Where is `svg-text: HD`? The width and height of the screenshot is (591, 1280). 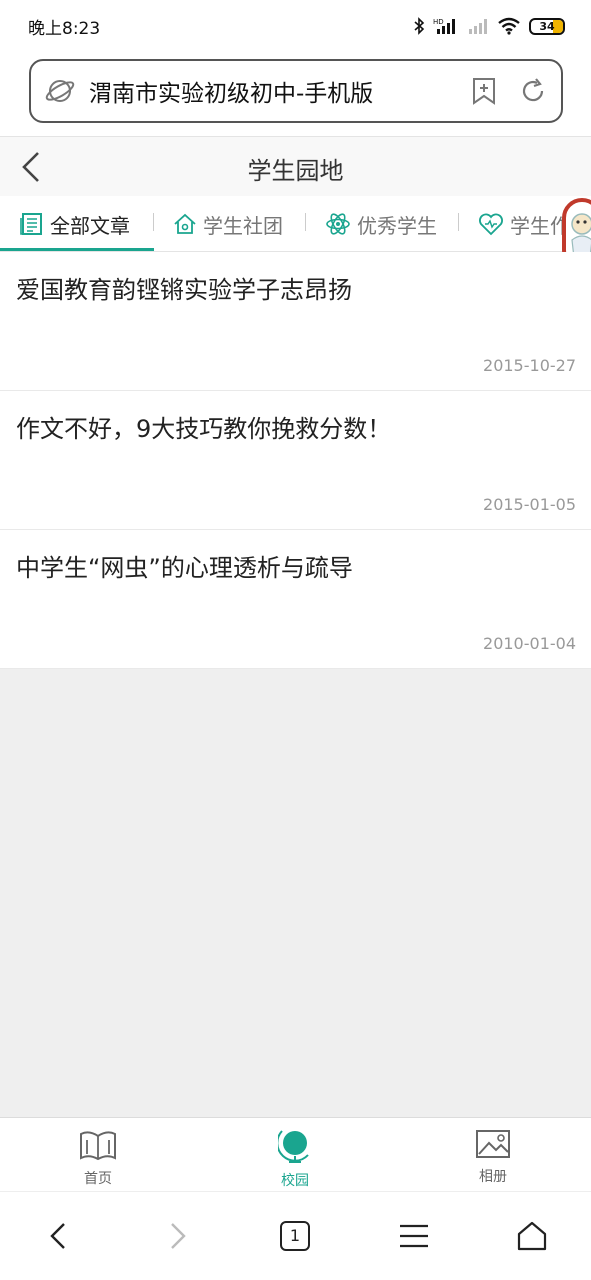
svg-text: HD is located at coordinates (438, 22).